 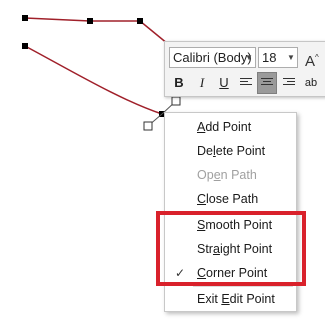 What do you see at coordinates (202, 199) in the screenshot?
I see `menu-item-mnemonic: C` at bounding box center [202, 199].